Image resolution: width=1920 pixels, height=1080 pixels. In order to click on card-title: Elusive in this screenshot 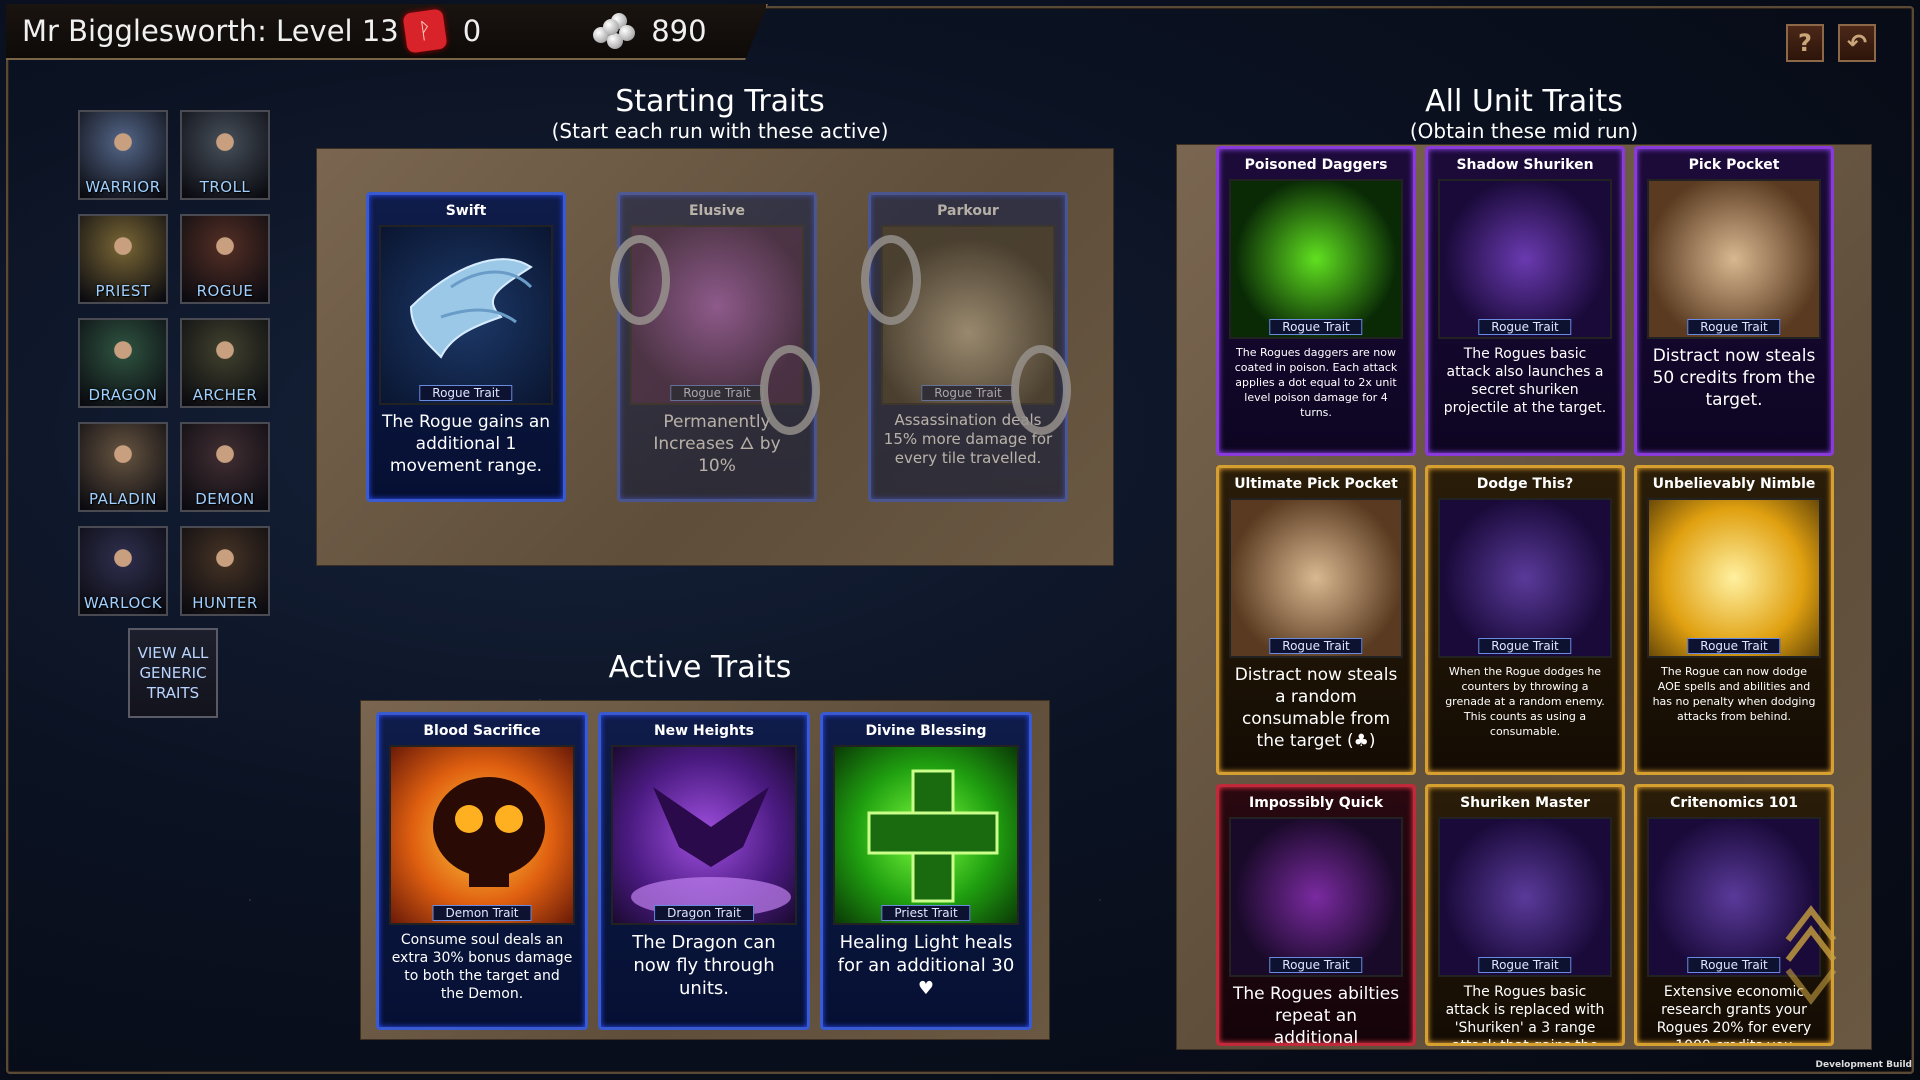, I will do `click(717, 211)`.